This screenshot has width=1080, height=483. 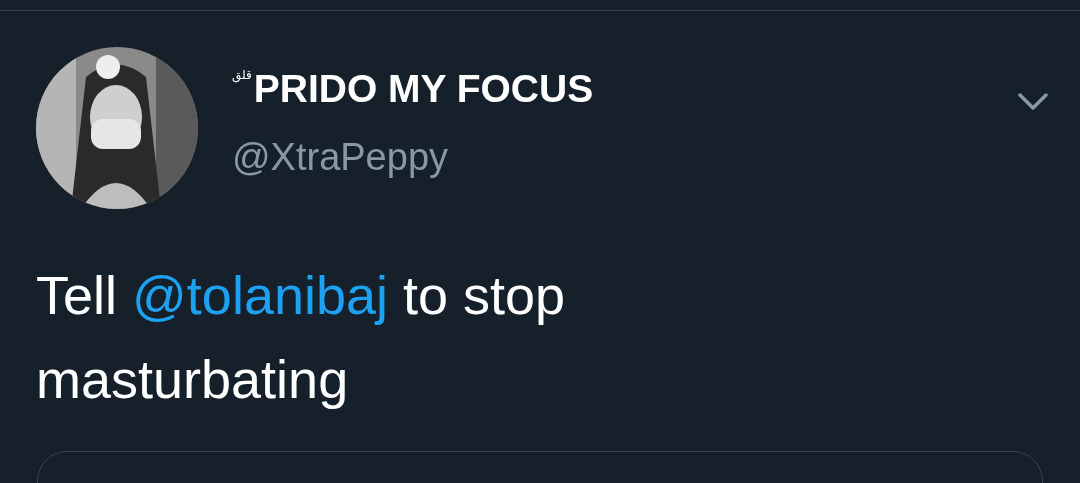 What do you see at coordinates (340, 157) in the screenshot?
I see `user-handle: @XtraPeppy` at bounding box center [340, 157].